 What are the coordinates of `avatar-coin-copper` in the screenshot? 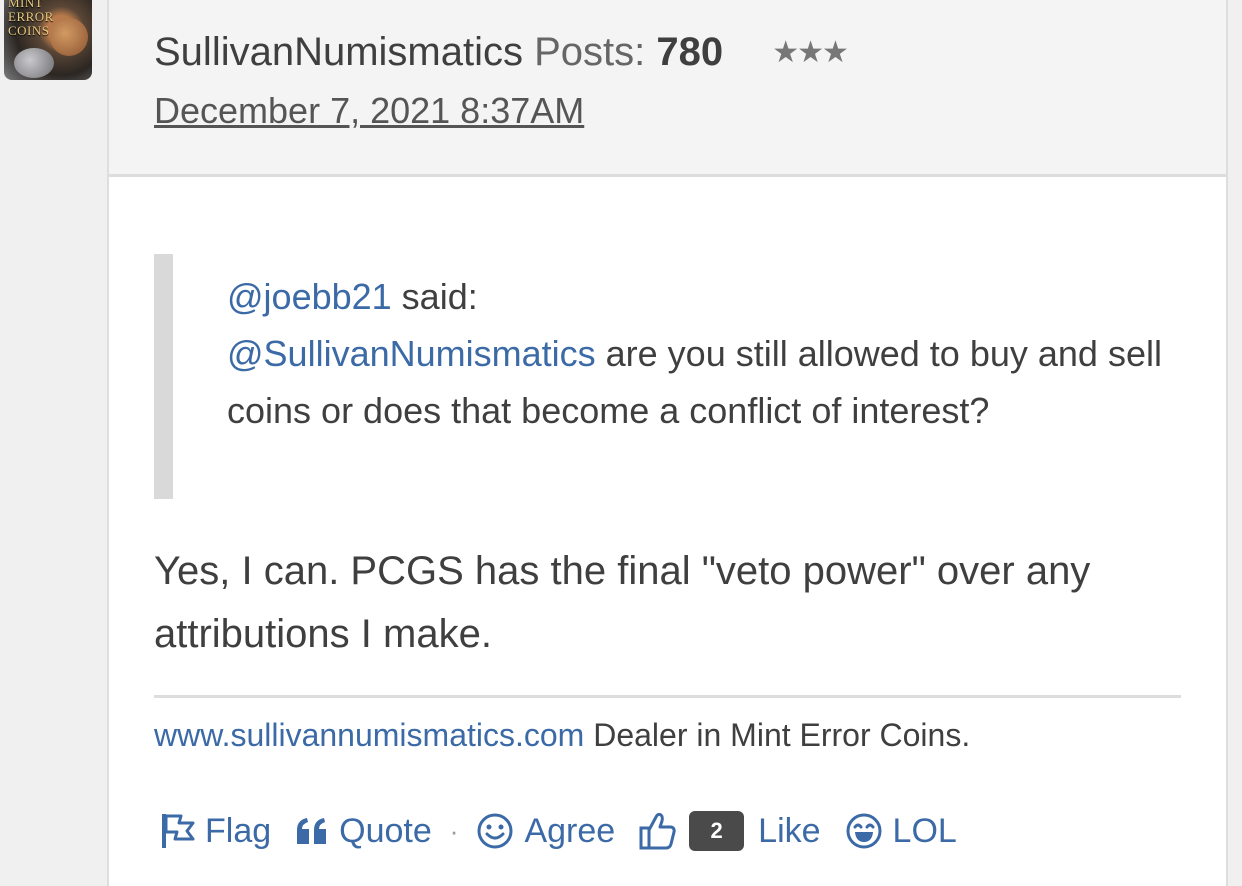 It's located at (69, 37).